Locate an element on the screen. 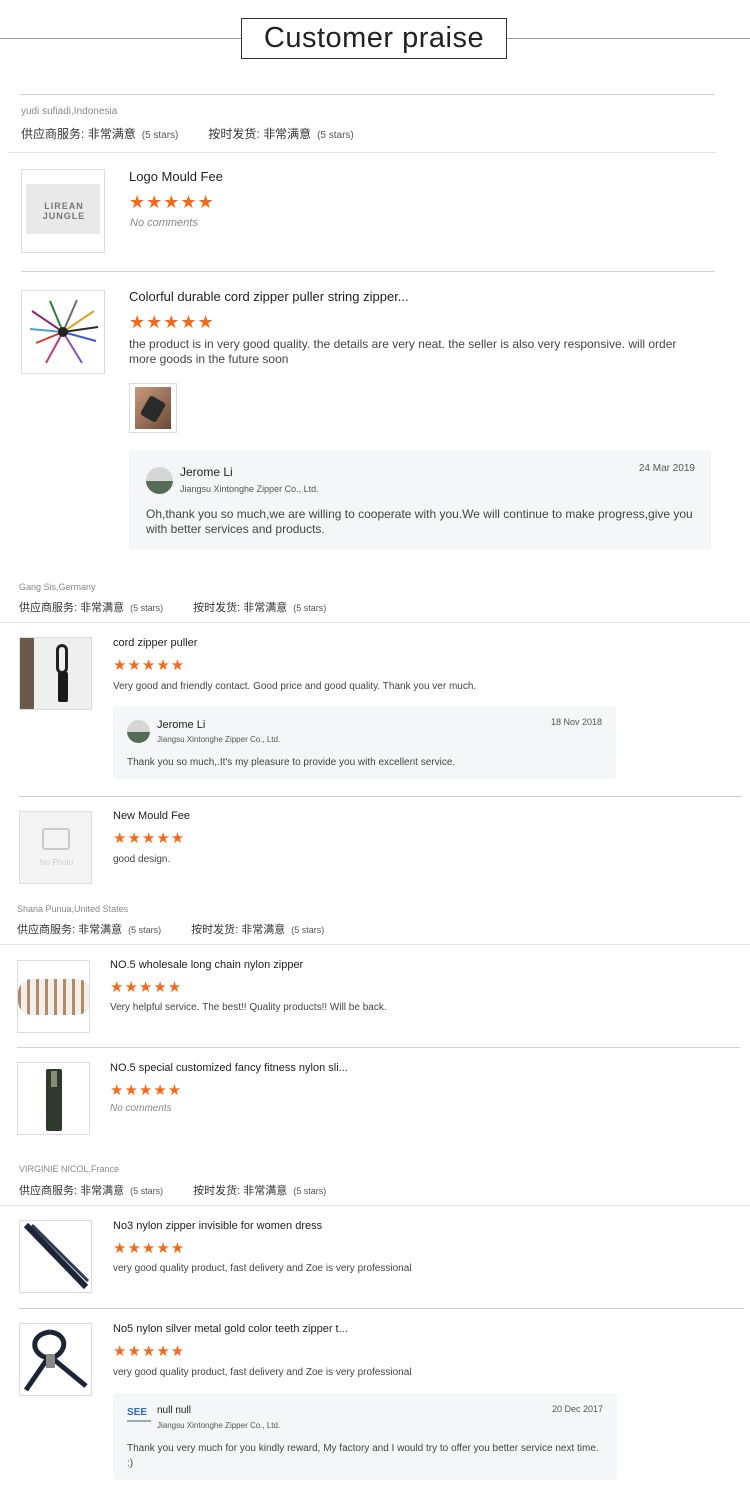 The image size is (750, 1503). no-photo-label: No Photo is located at coordinates (56, 862).